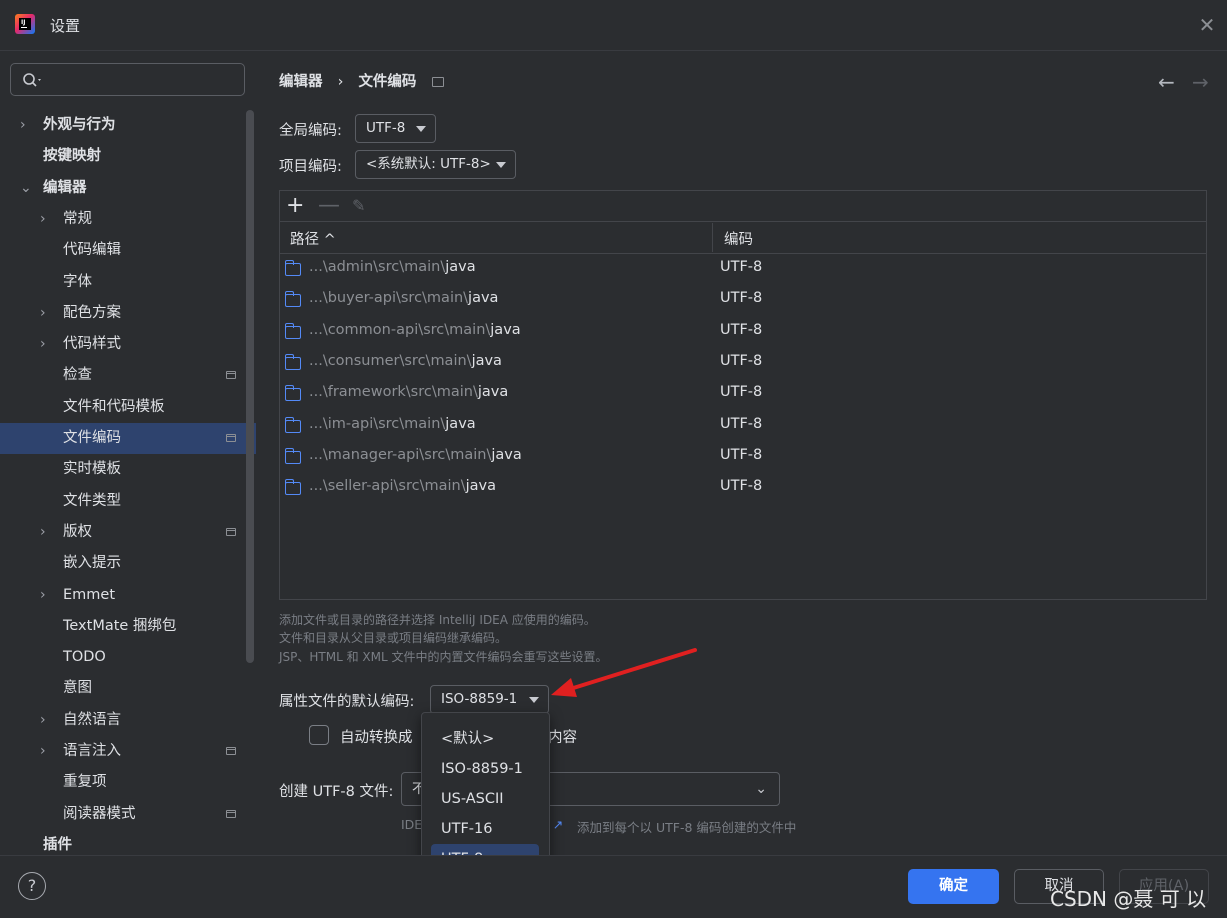  I want to click on global-encoding-select: UTF-8, so click(395, 128).